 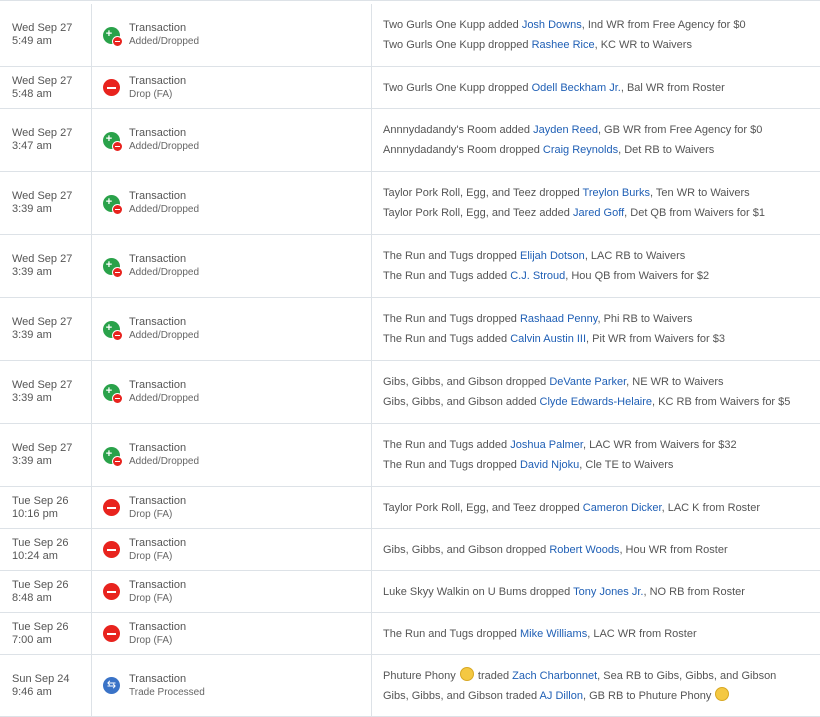 I want to click on date-cell: Tue Sep 26 10:16 pm, so click(x=46, y=507).